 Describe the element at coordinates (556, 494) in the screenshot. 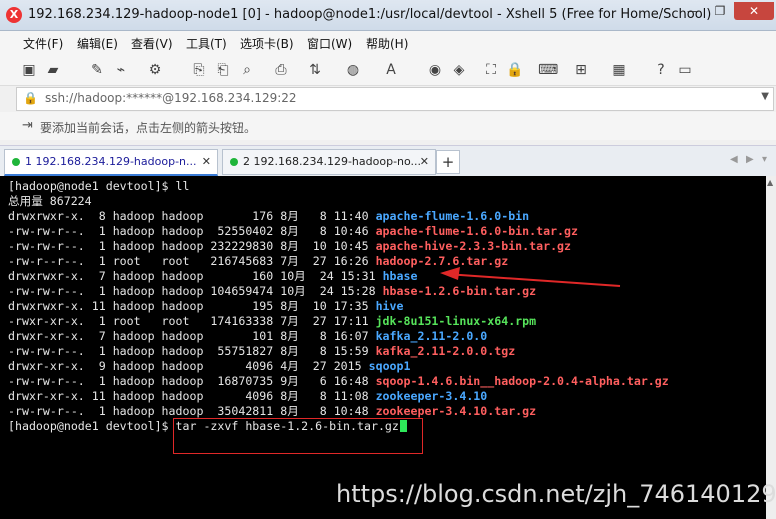

I see `watermark-text: https://blog.csdn.net/zjh_746140129` at that location.